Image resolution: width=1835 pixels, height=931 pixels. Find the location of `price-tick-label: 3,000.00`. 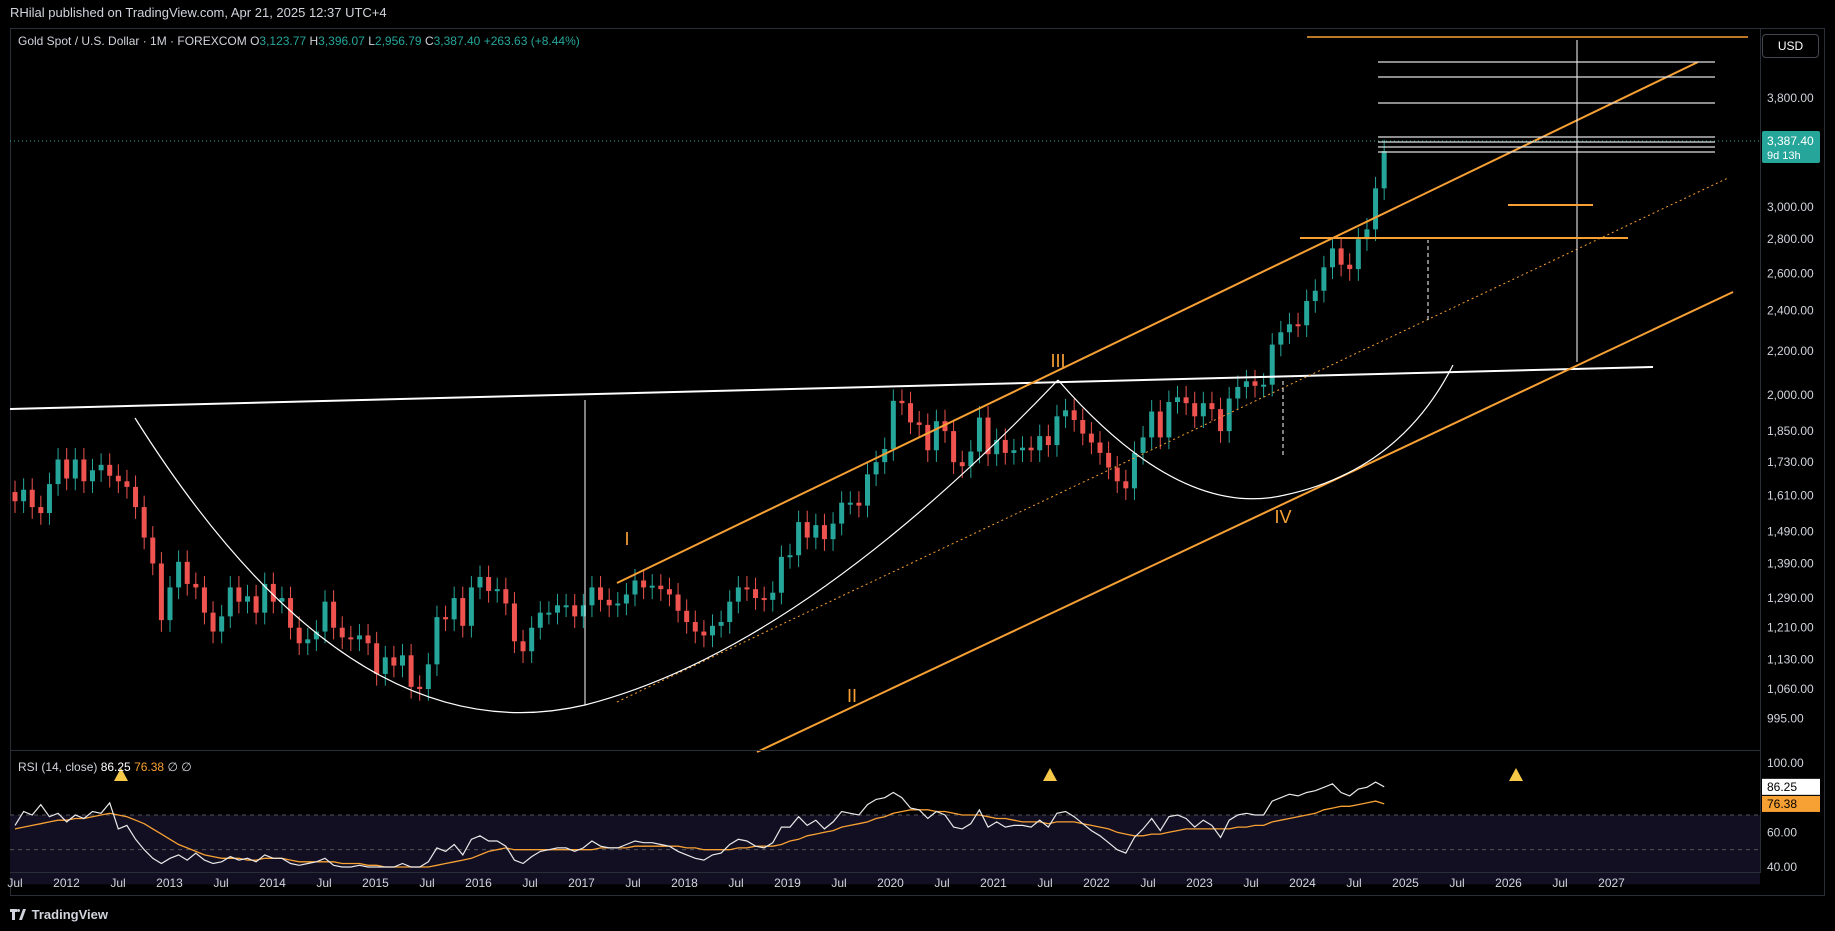

price-tick-label: 3,000.00 is located at coordinates (1790, 207).